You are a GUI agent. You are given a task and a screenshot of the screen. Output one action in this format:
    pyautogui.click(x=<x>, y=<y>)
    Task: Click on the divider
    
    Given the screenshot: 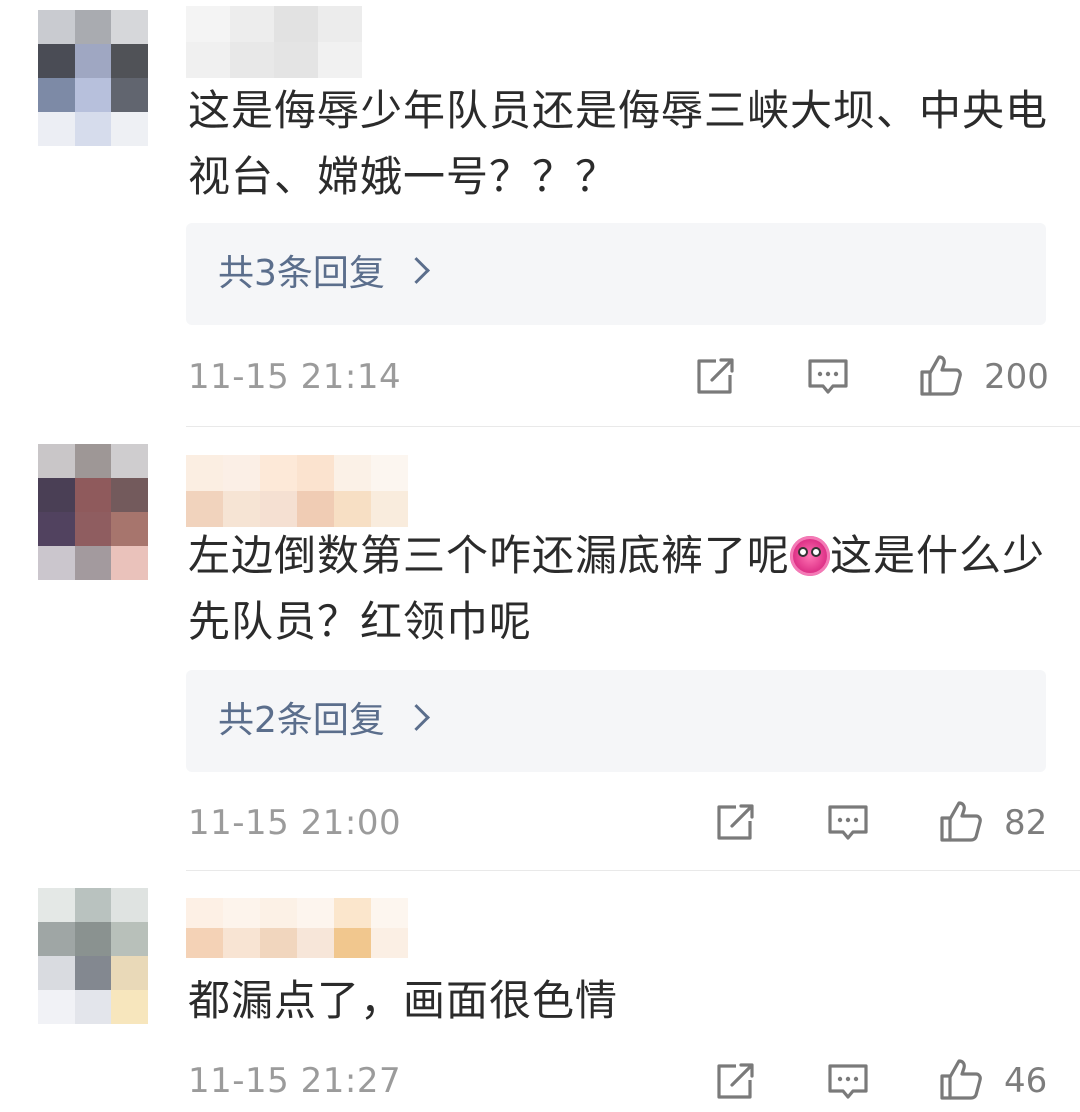 What is the action you would take?
    pyautogui.click(x=633, y=426)
    